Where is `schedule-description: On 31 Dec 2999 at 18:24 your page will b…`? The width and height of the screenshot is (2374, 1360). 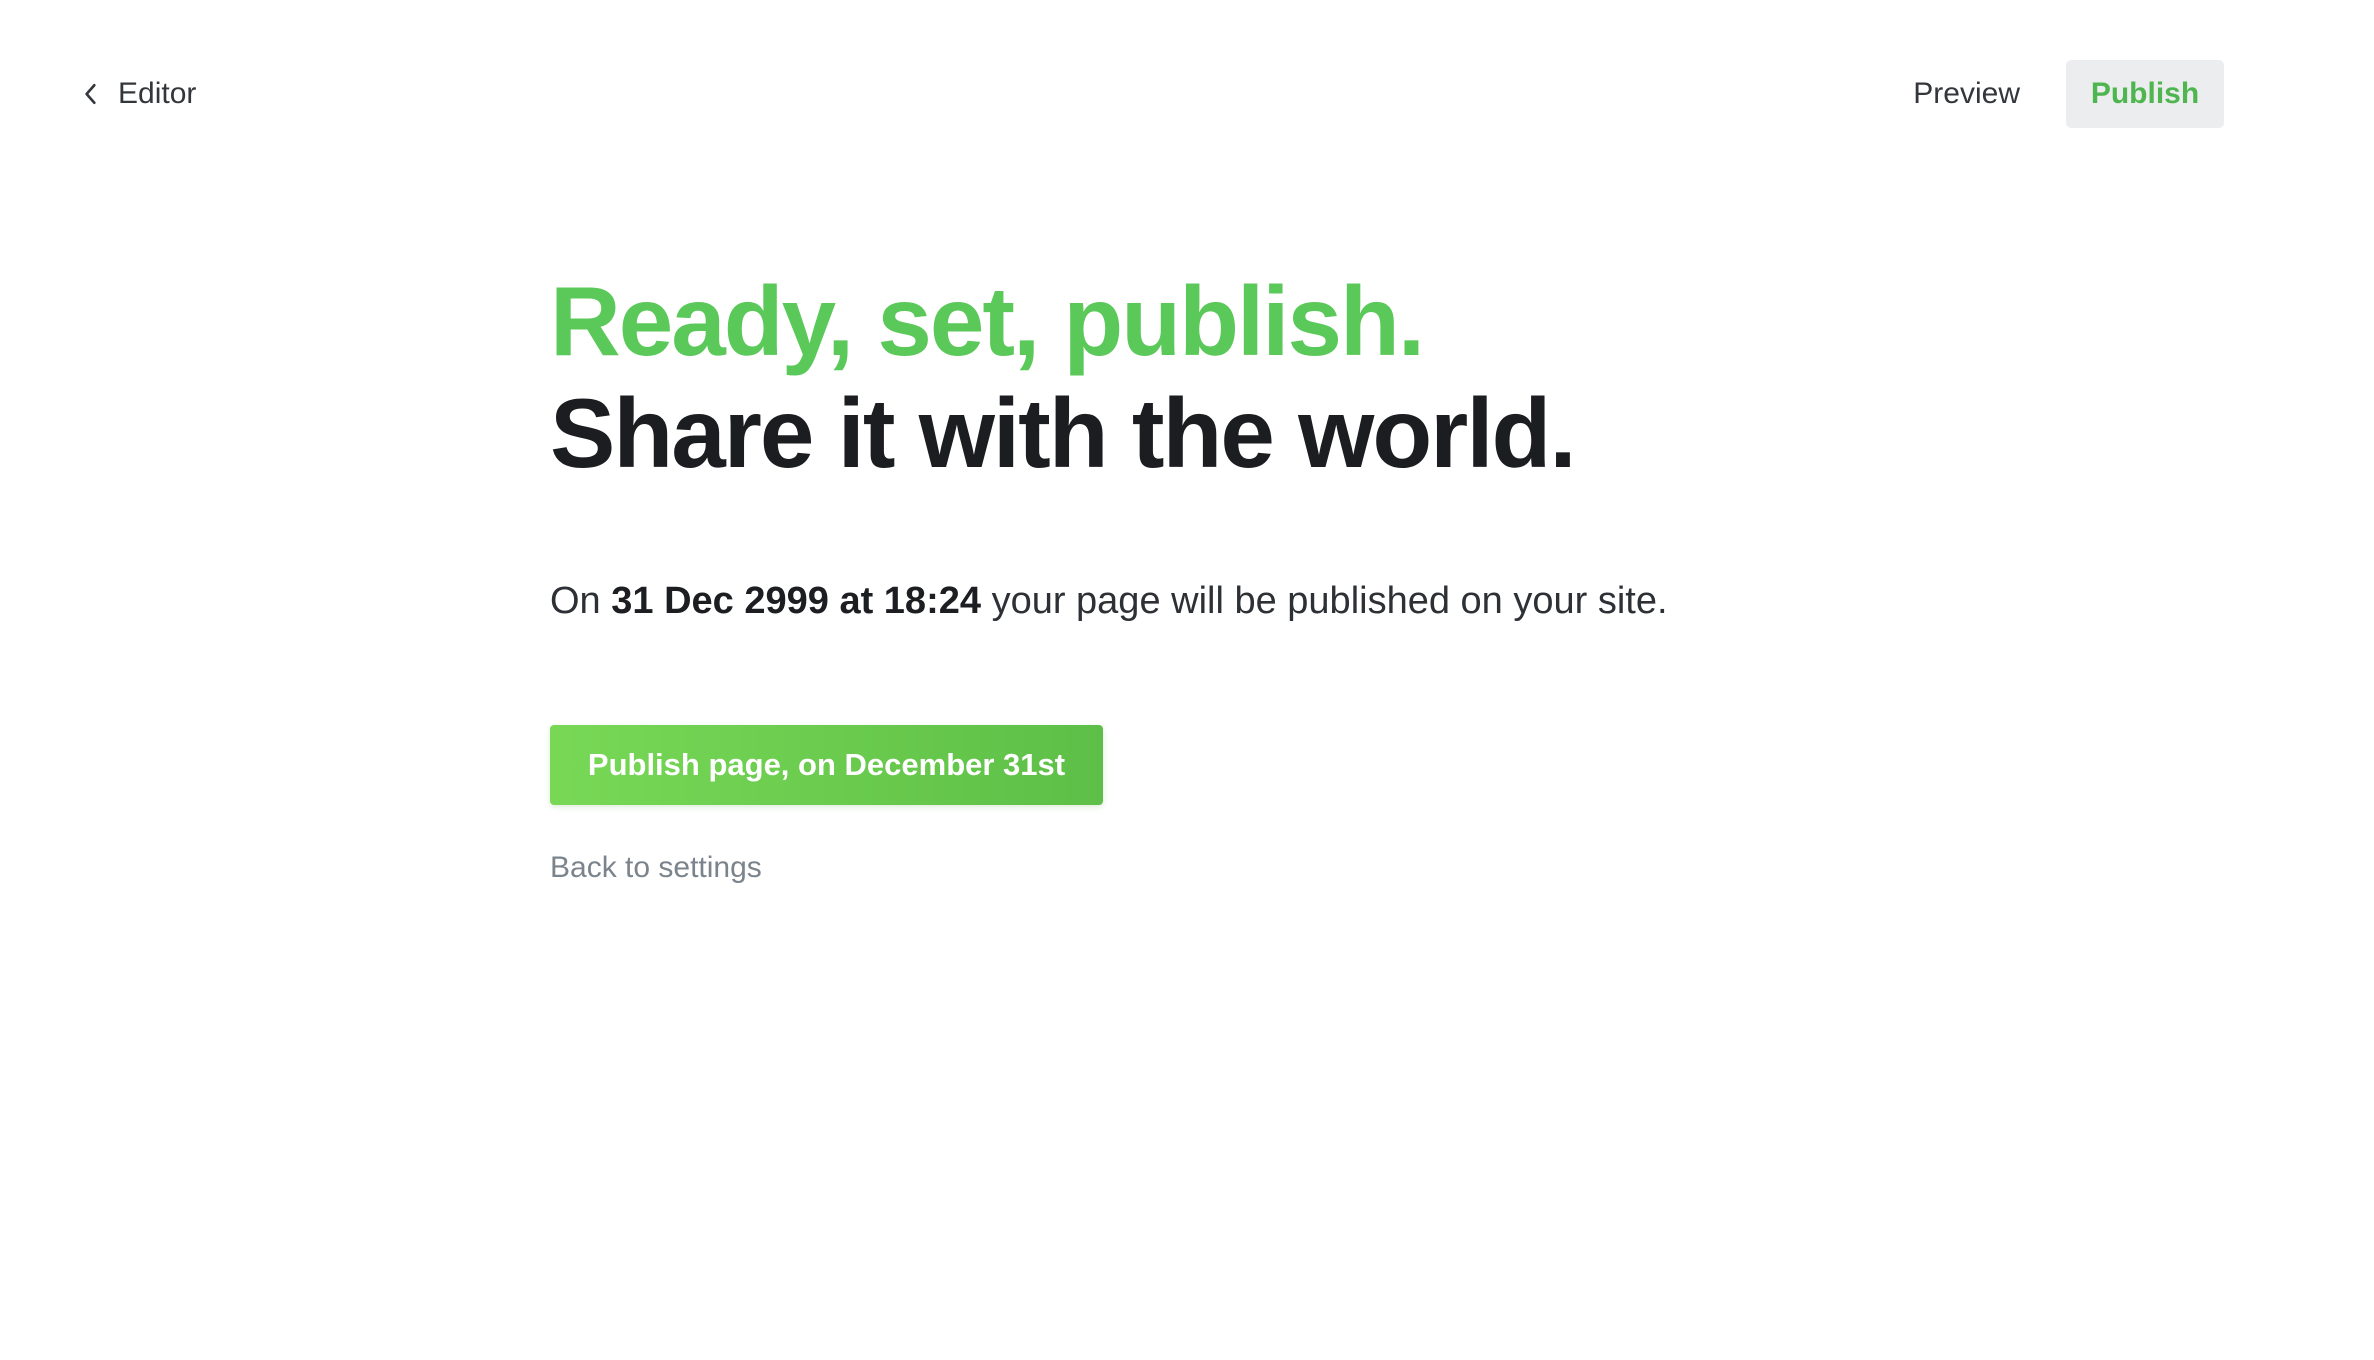 schedule-description: On 31 Dec 2999 at 18:24 your page will b… is located at coordinates (1175, 601).